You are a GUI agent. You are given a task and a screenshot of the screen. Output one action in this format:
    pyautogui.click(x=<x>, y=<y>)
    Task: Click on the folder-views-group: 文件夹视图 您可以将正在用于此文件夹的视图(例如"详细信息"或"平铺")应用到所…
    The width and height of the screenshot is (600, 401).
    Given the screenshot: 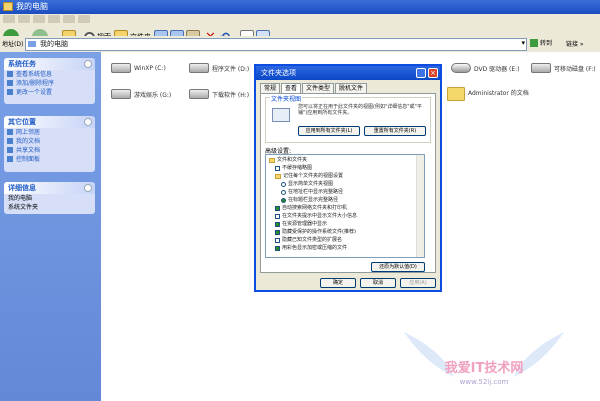 What is the action you would take?
    pyautogui.click(x=348, y=118)
    